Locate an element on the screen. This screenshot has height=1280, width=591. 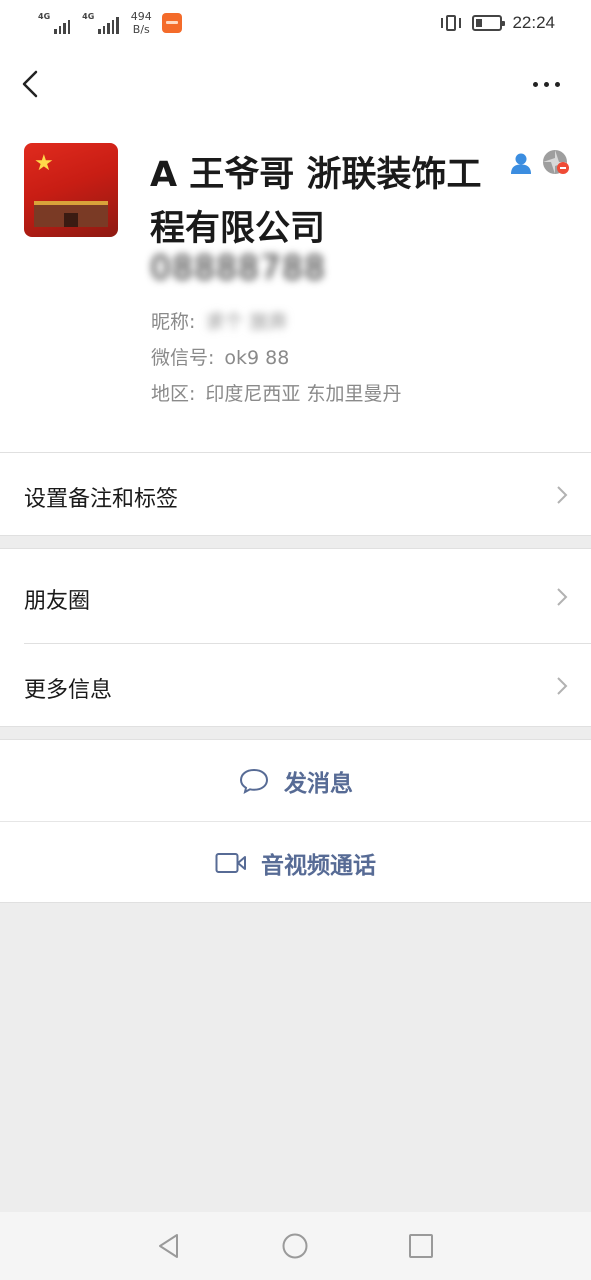
set-remark-tags-label: 设置备注和标签 is located at coordinates (101, 499).